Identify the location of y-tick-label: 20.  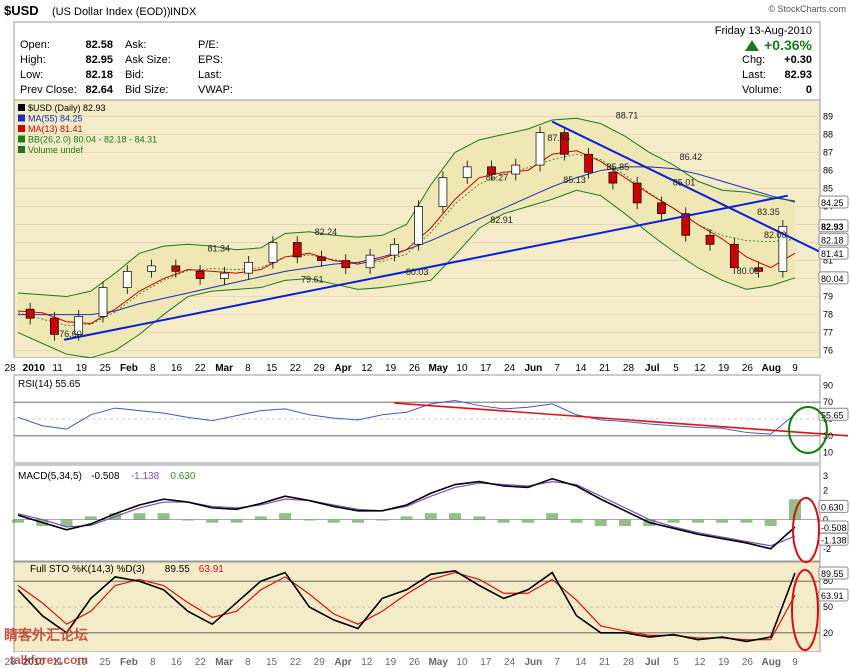
(828, 633).